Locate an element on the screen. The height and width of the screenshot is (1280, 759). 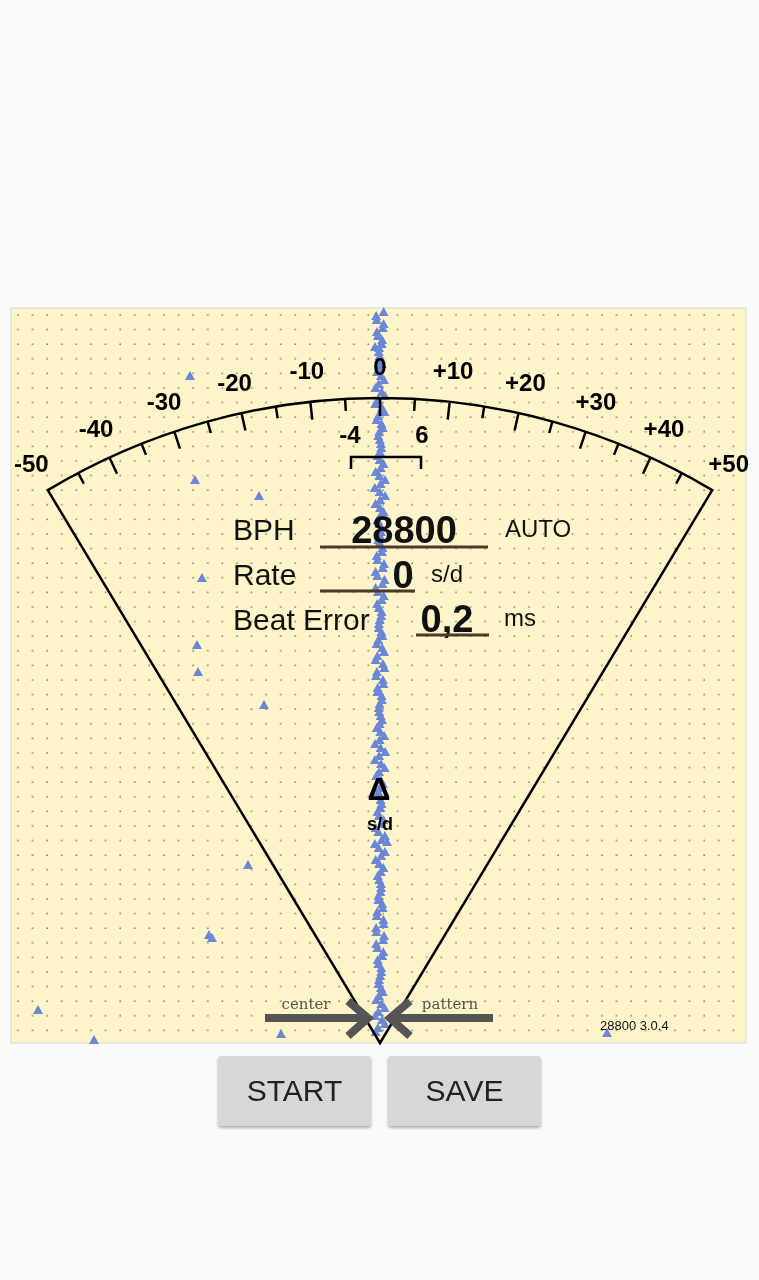
marker-label: center is located at coordinates (306, 1004).